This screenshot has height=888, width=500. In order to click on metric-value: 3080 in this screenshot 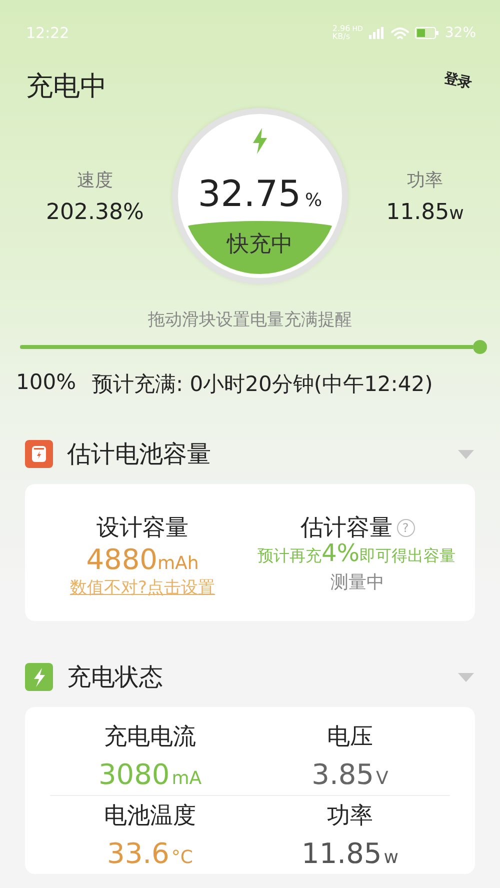, I will do `click(134, 774)`.